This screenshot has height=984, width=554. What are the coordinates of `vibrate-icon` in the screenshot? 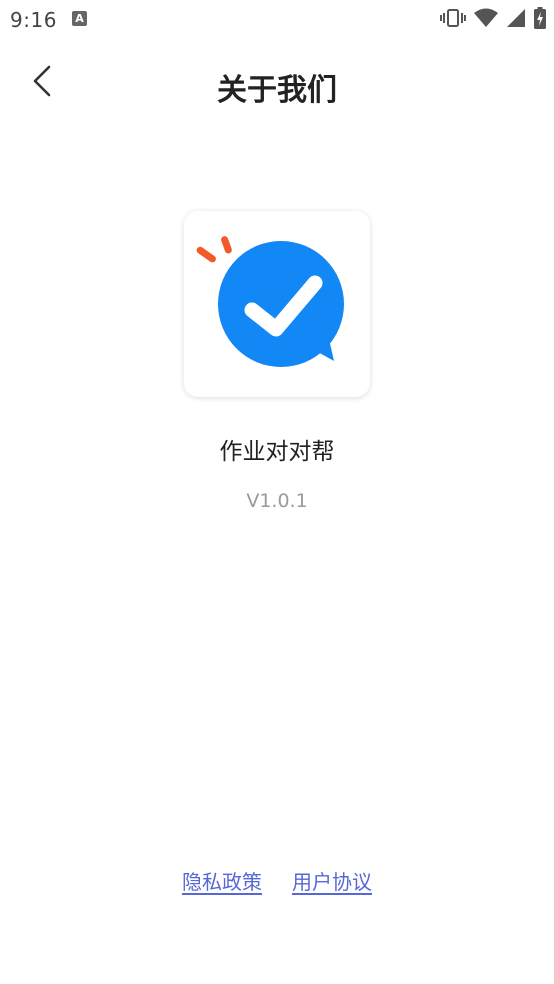 It's located at (453, 18).